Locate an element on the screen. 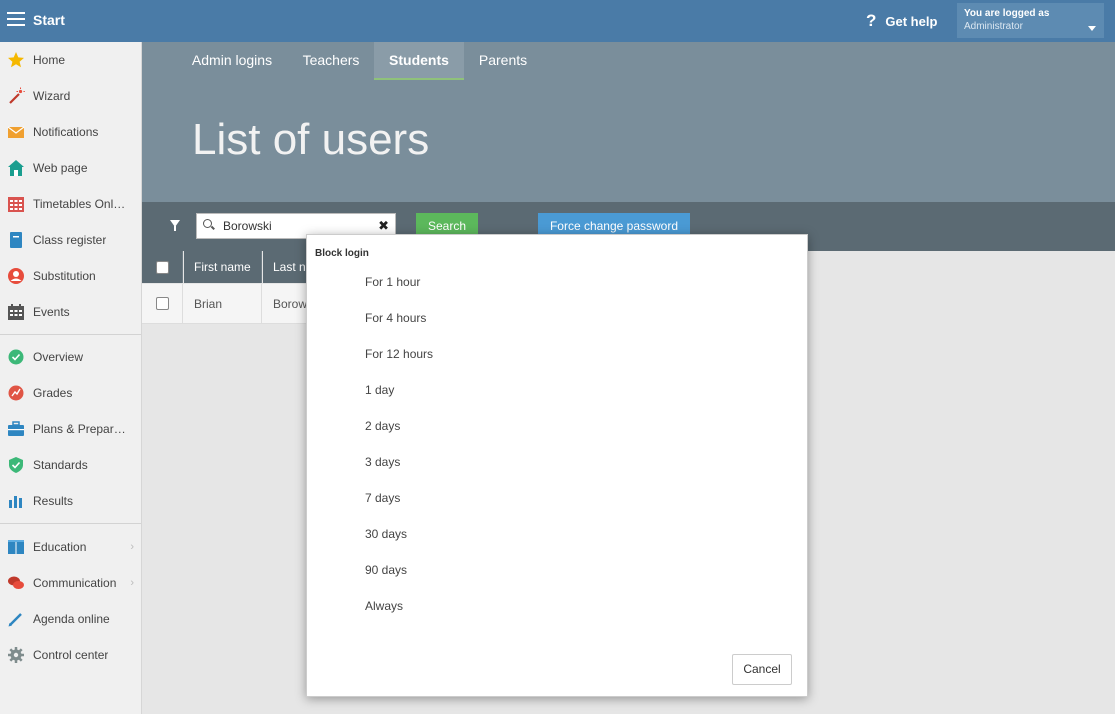 The image size is (1115, 714). calendar-icon is located at coordinates (16, 312).